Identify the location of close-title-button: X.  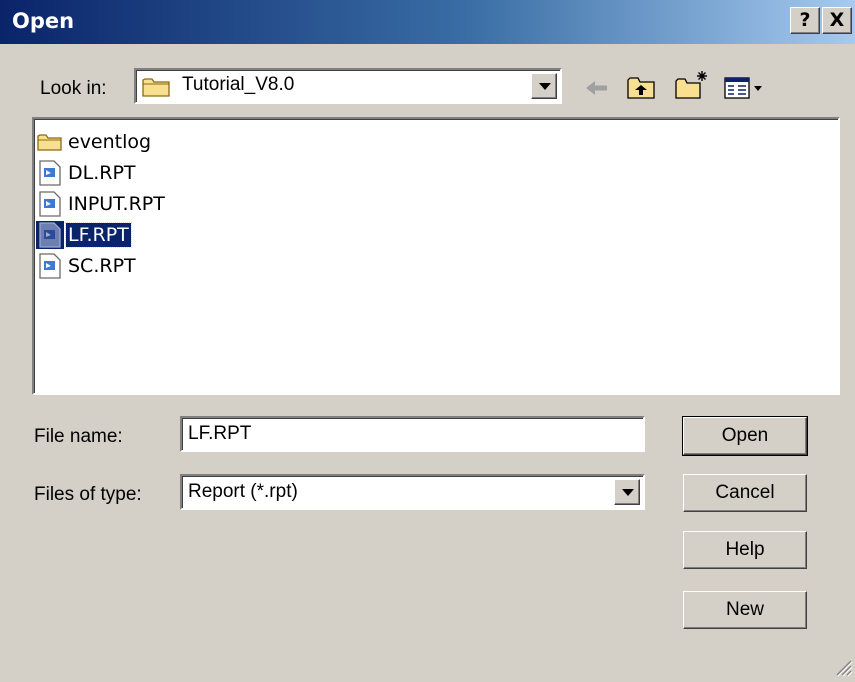
(837, 20).